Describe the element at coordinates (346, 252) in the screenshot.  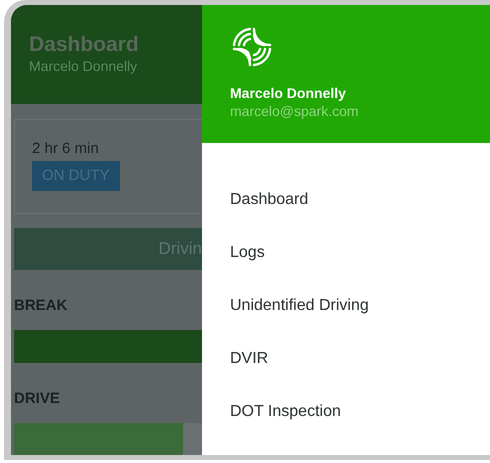
I see `menu-item: Logs` at that location.